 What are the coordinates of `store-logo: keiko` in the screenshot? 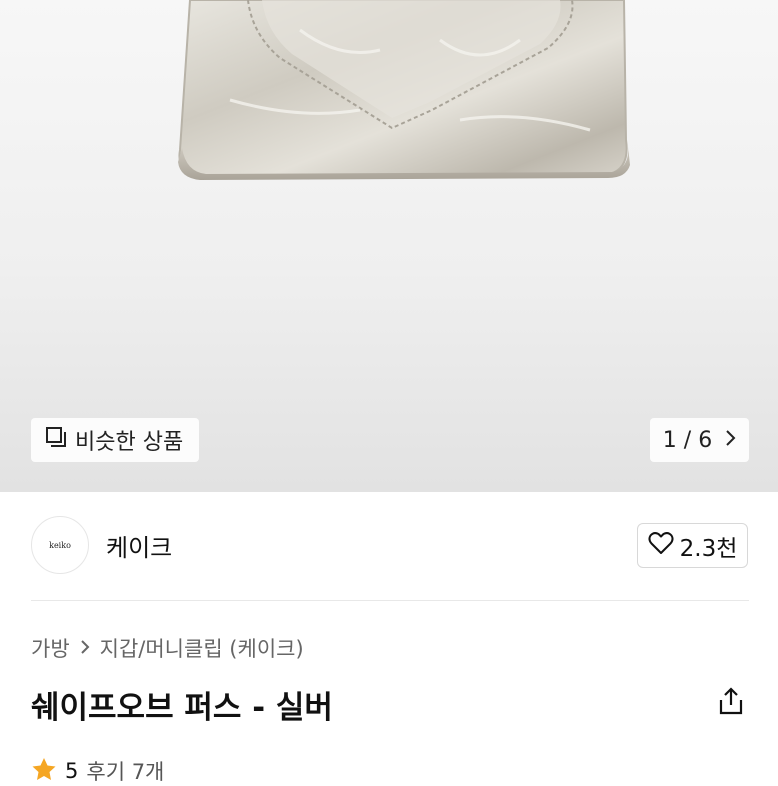 It's located at (60, 545).